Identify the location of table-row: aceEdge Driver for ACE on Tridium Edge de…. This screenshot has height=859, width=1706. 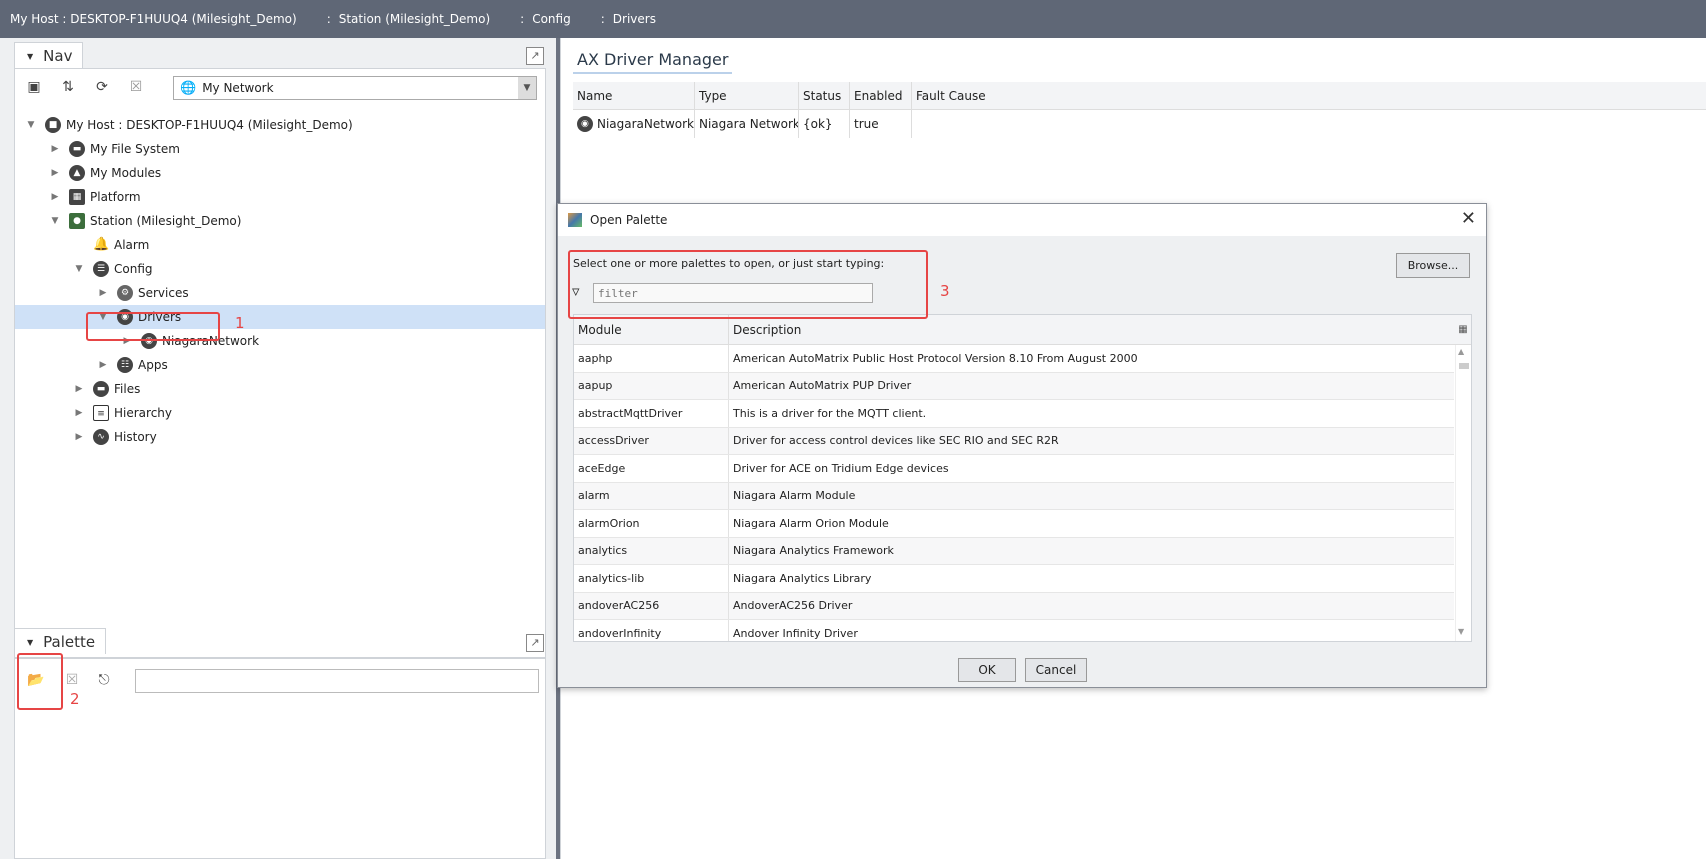
(1014, 469).